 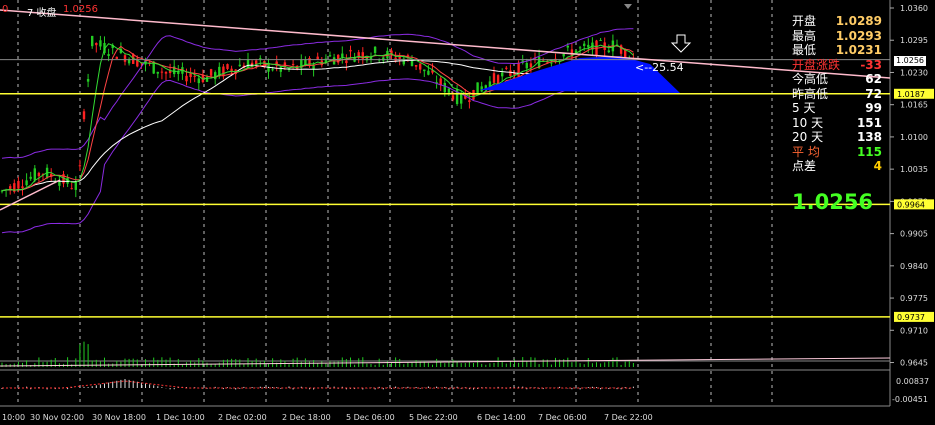 What do you see at coordinates (501, 417) in the screenshot?
I see `x-tick-label: 6 Dec 14:00` at bounding box center [501, 417].